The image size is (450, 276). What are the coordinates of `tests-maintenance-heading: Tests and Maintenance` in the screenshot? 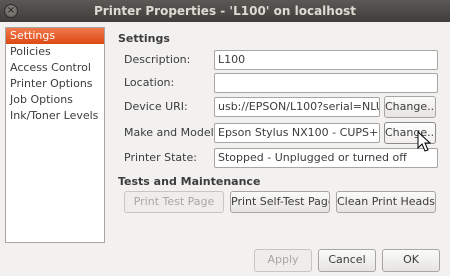 It's located at (189, 181).